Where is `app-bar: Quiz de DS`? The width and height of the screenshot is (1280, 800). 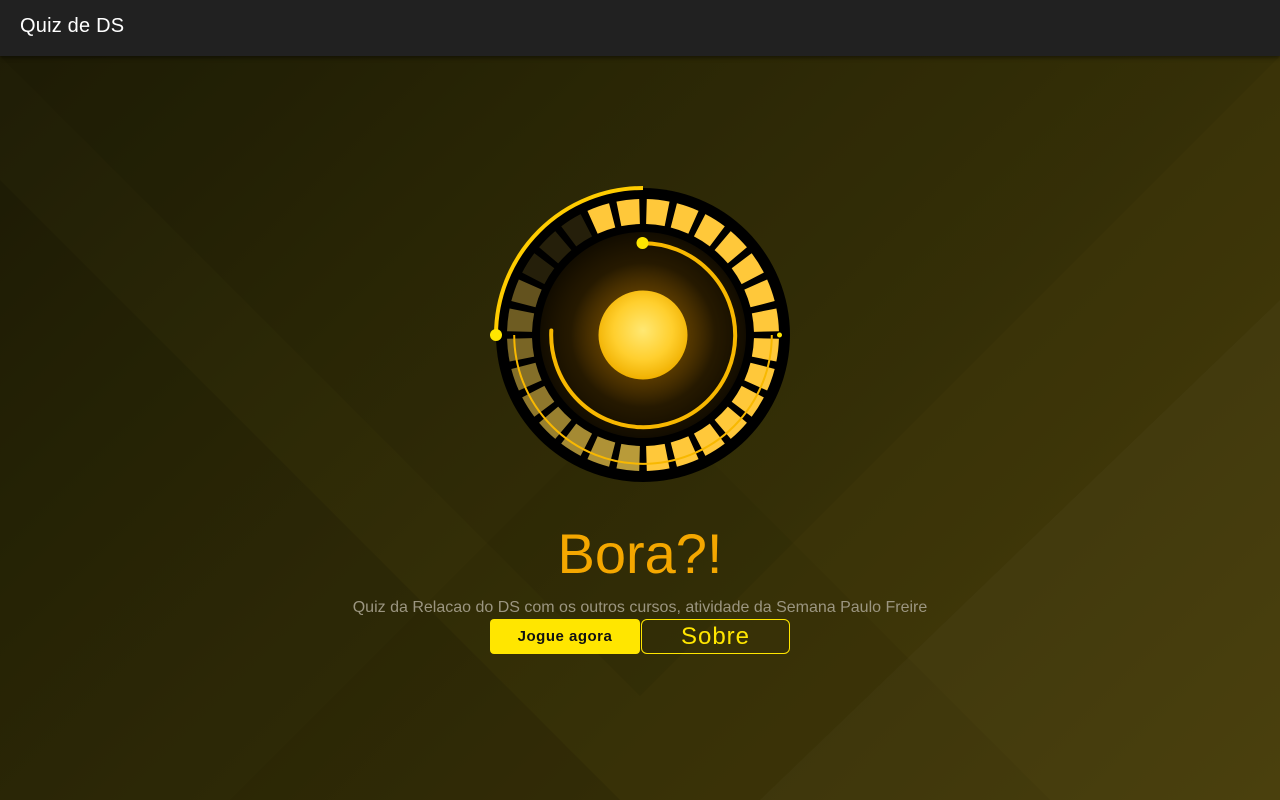
app-bar: Quiz de DS is located at coordinates (640, 28).